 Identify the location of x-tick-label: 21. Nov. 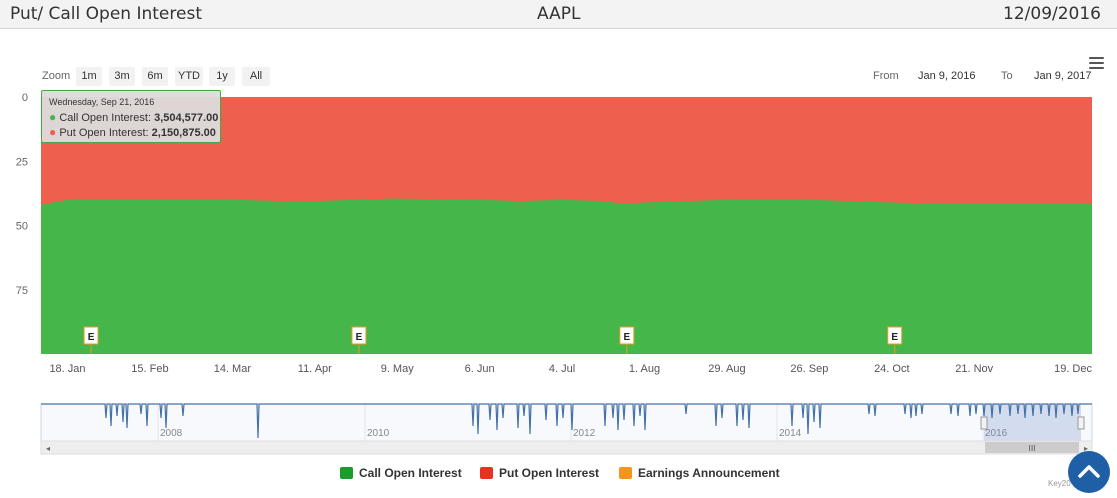
(974, 369).